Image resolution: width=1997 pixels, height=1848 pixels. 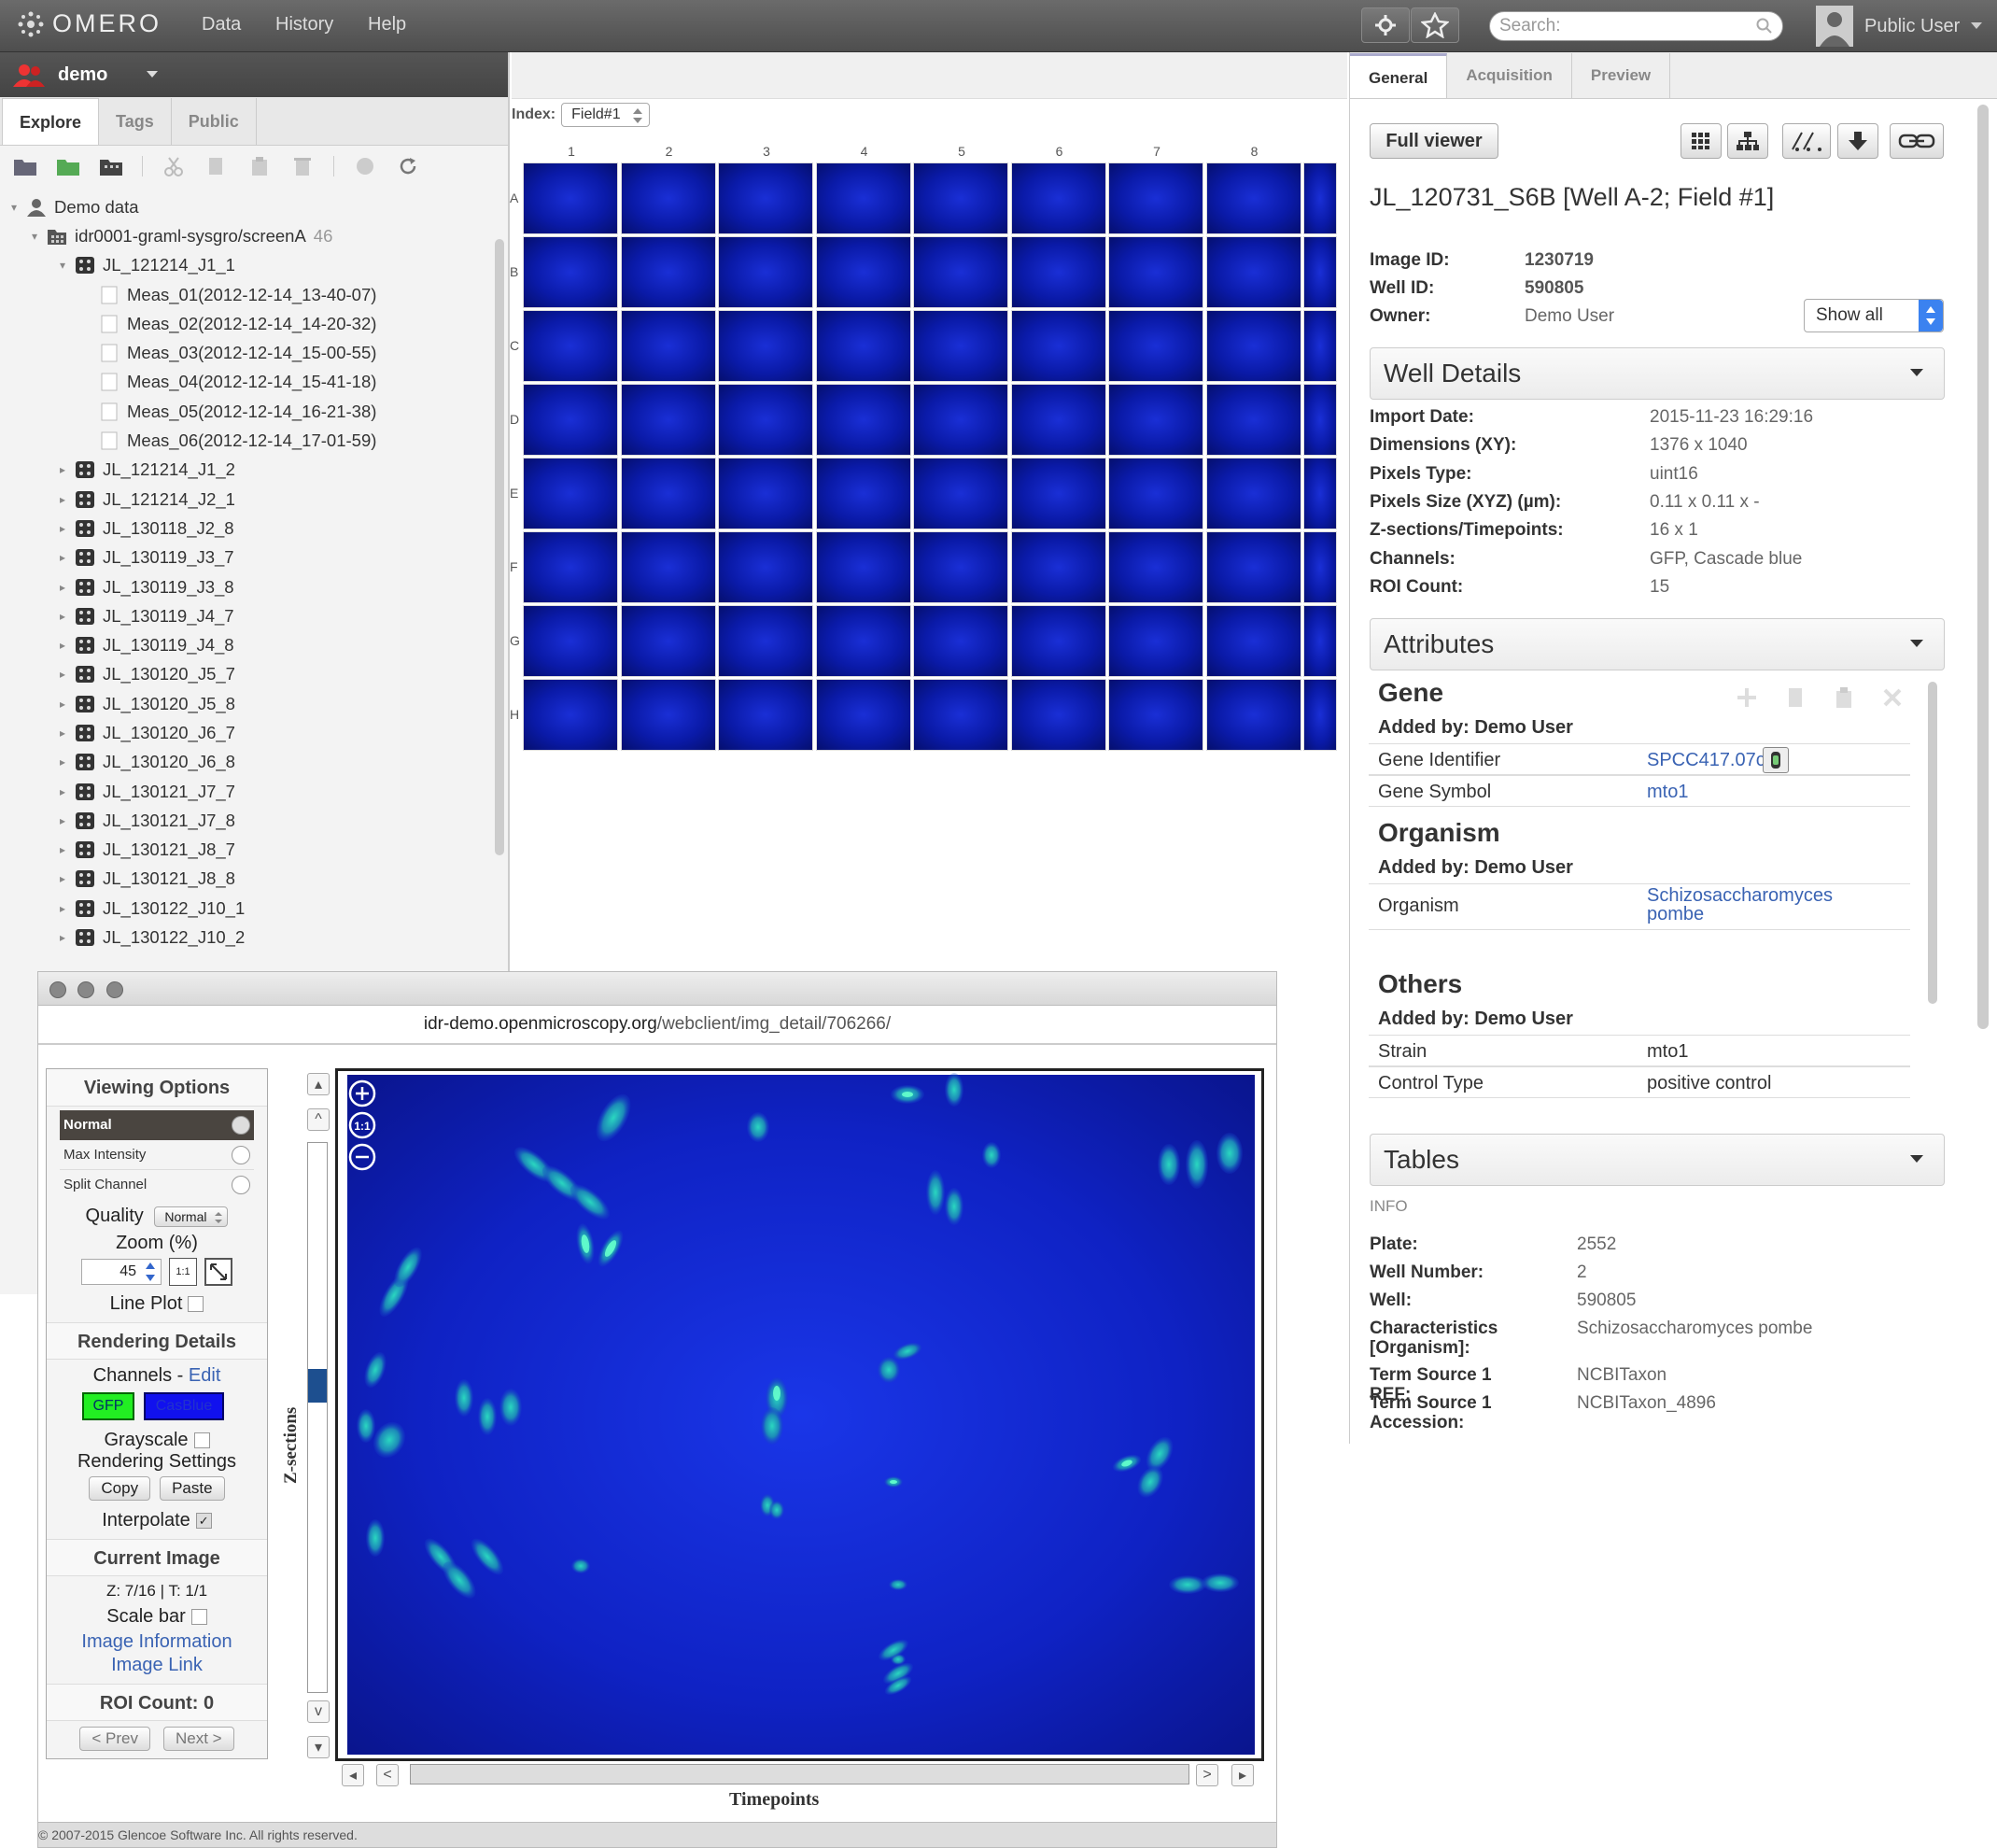 I want to click on tree-node: Meas_06(2012-12-14_17-01-59), so click(x=248, y=440).